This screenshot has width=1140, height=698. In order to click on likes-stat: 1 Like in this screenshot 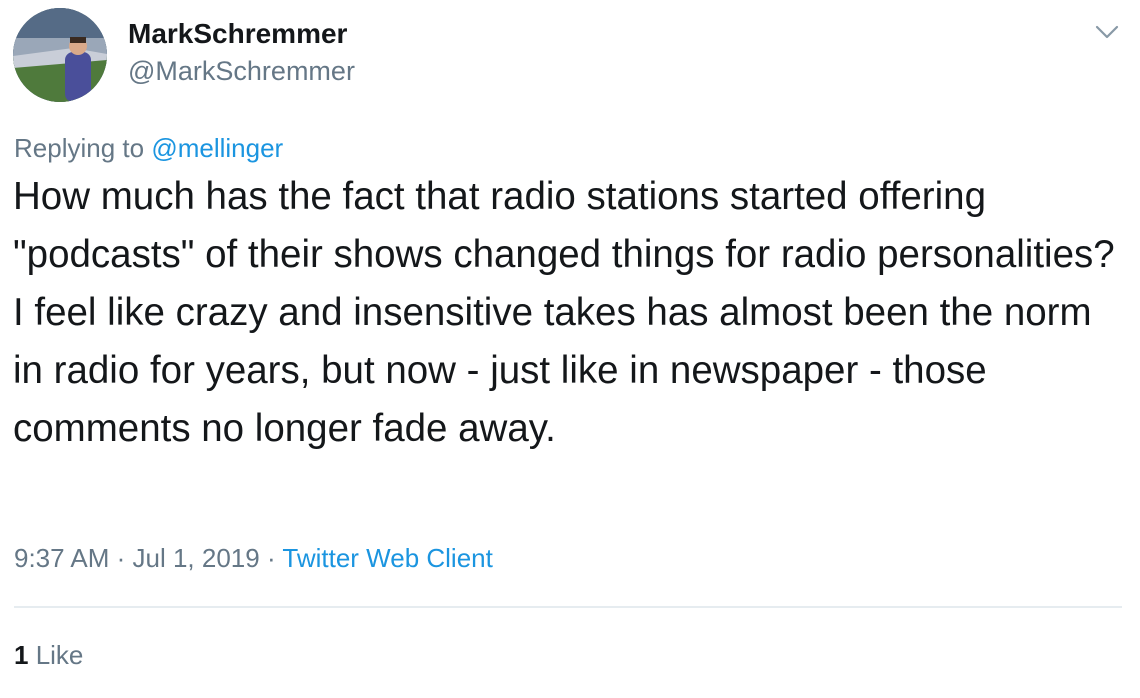, I will do `click(48, 655)`.